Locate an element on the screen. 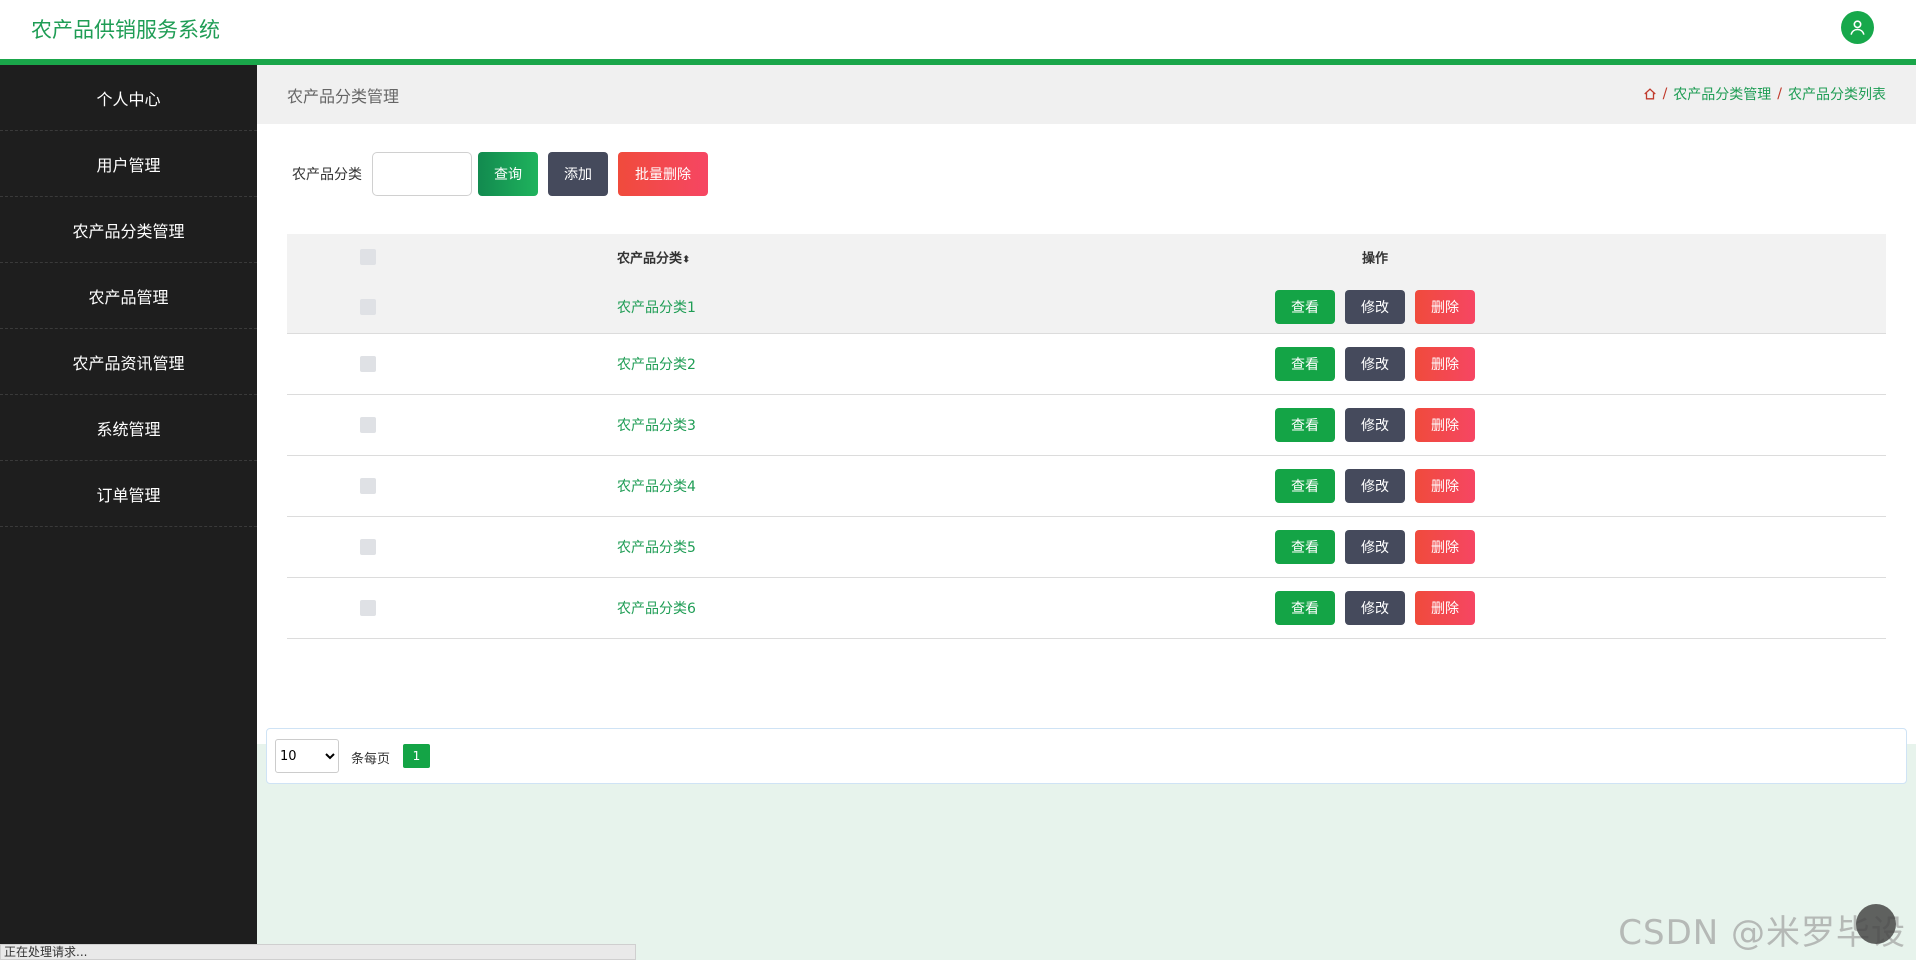  query-button: 查询 is located at coordinates (508, 174).